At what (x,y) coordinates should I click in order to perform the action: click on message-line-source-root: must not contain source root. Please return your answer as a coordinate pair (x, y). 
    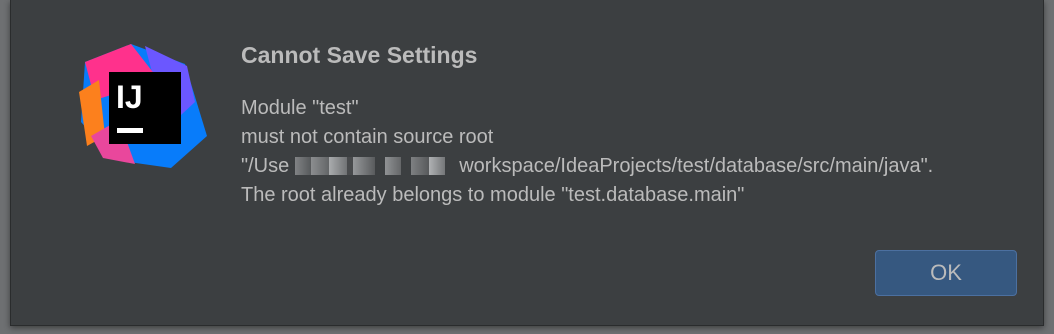
    Looking at the image, I should click on (367, 137).